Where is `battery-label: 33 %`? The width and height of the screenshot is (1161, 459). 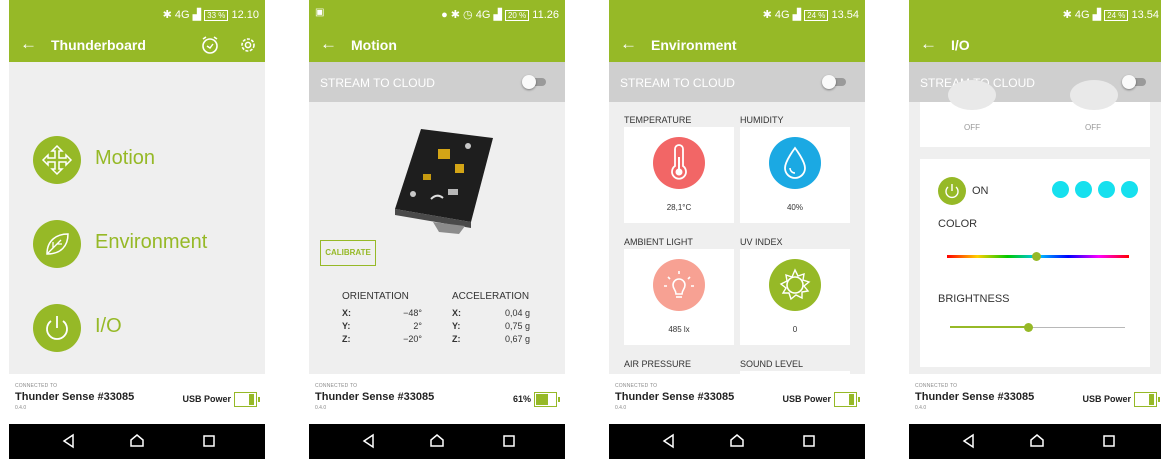 battery-label: 33 % is located at coordinates (216, 15).